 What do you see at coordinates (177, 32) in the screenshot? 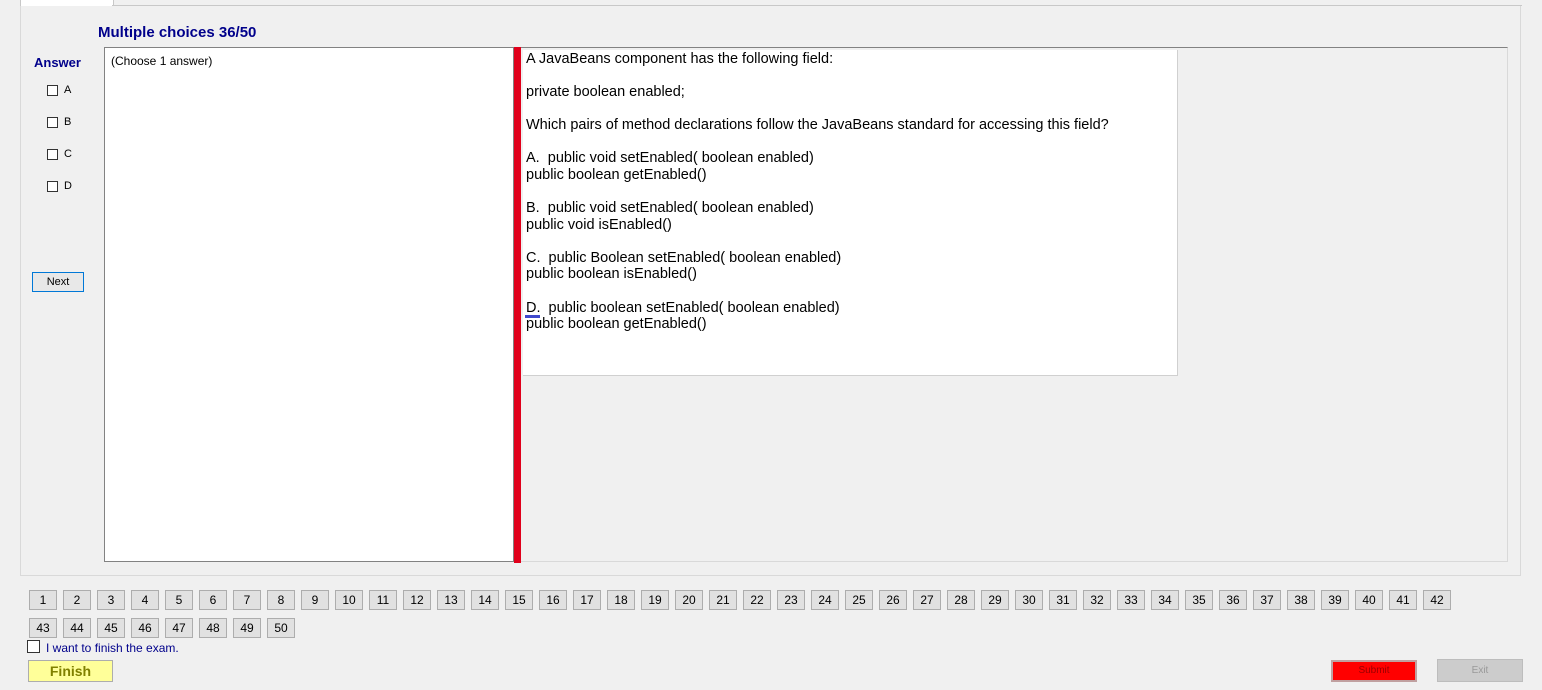
I see `section-title: Multiple choices 36/50` at bounding box center [177, 32].